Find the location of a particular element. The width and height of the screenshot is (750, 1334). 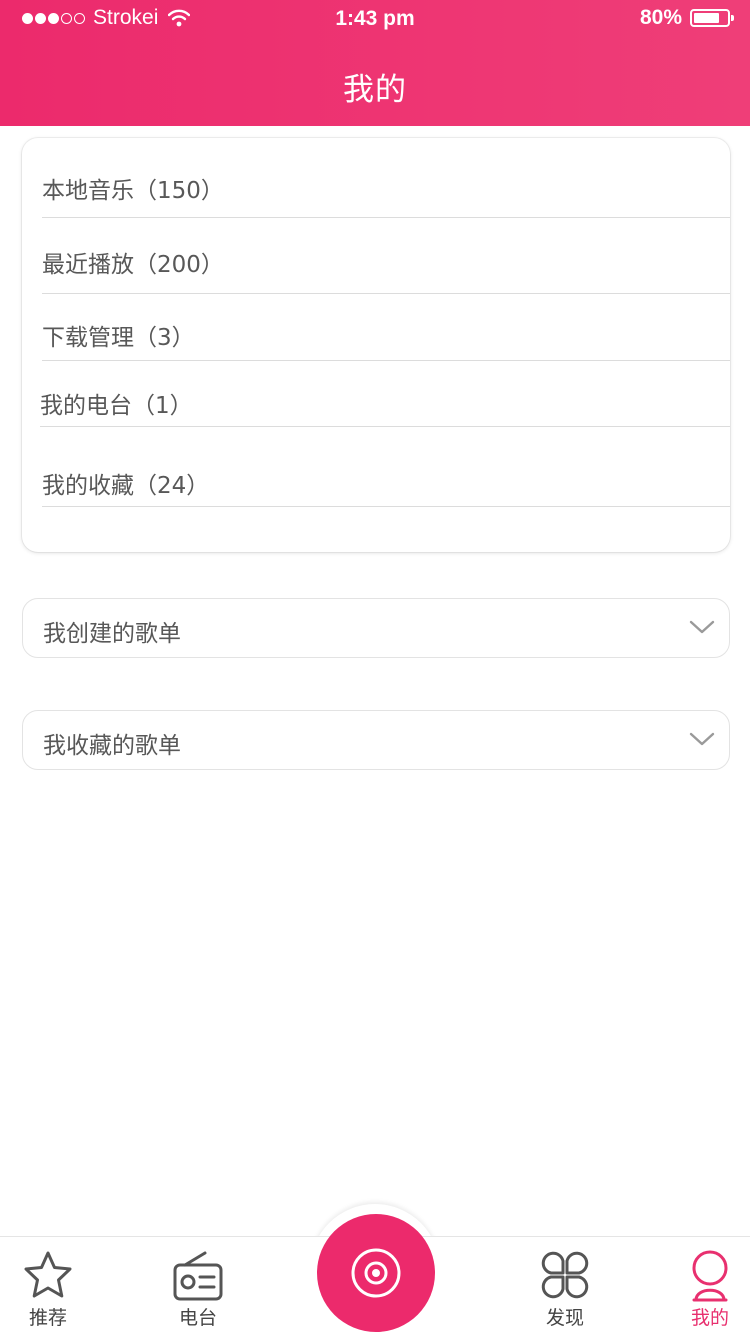

list-item-label: 下载管理（3） is located at coordinates (118, 338).